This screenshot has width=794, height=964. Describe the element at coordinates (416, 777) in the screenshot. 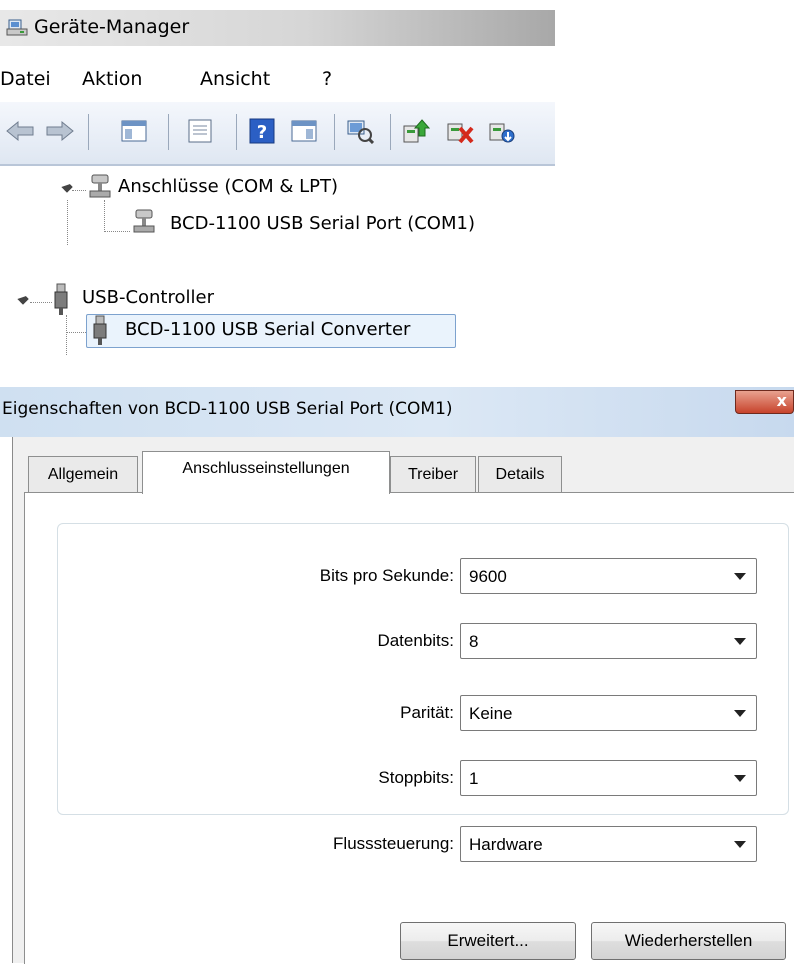

I see `stopbits-label: Stoppbits:` at that location.